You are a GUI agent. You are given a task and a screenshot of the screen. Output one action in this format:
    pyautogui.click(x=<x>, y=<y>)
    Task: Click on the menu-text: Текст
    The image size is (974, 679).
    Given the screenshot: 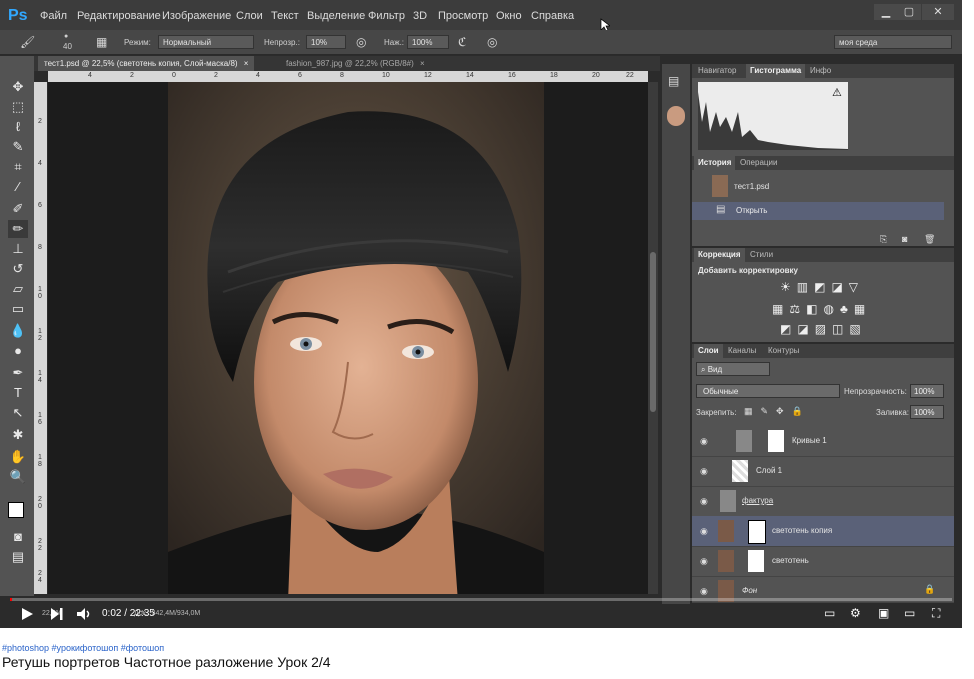 What is the action you would take?
    pyautogui.click(x=285, y=16)
    